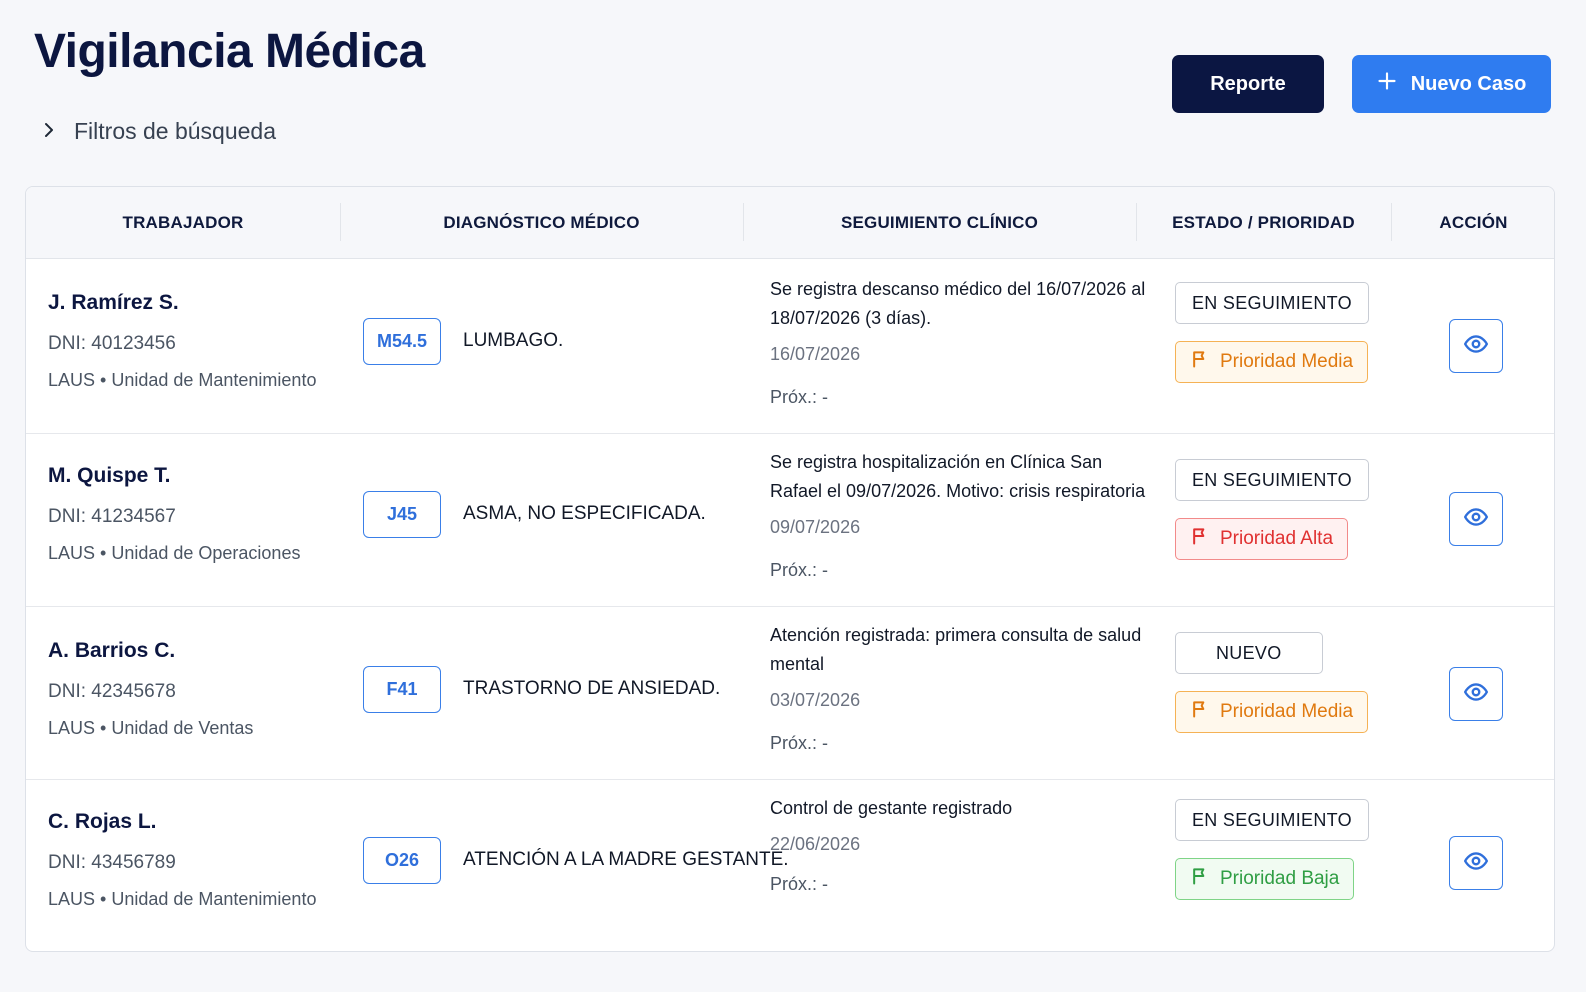 The height and width of the screenshot is (992, 1586). What do you see at coordinates (112, 343) in the screenshot?
I see `worker-dni: DNI: 40123456` at bounding box center [112, 343].